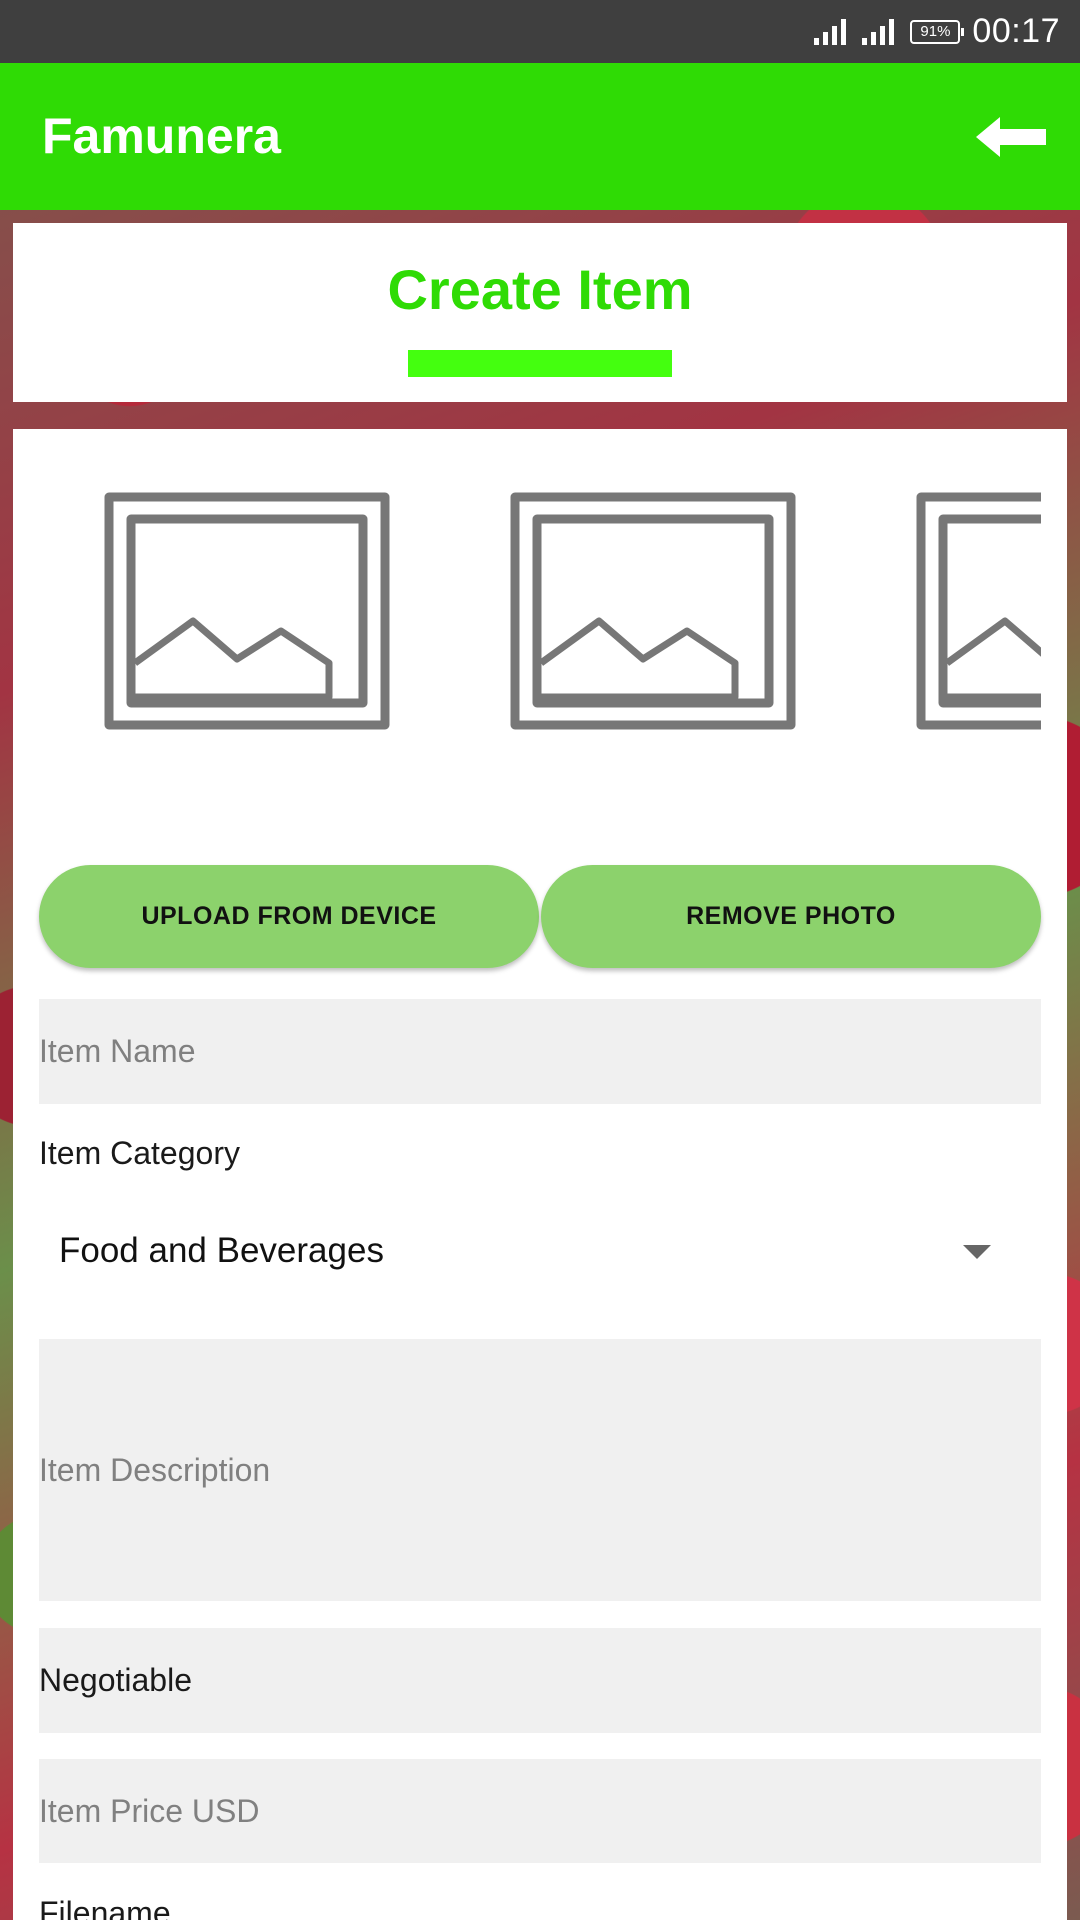  I want to click on item-description-placeholder: Item Description, so click(155, 1469).